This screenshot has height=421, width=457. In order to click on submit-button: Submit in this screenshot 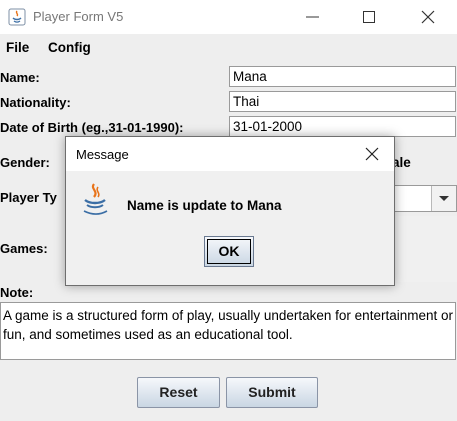, I will do `click(272, 392)`.